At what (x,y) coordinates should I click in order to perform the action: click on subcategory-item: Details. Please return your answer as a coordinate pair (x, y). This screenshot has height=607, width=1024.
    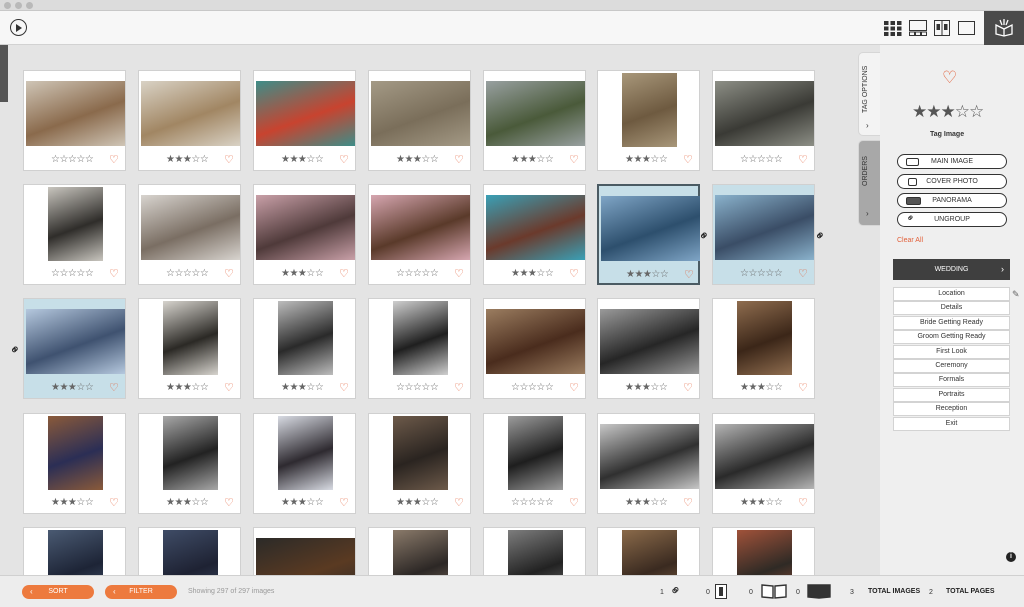
    Looking at the image, I should click on (951, 308).